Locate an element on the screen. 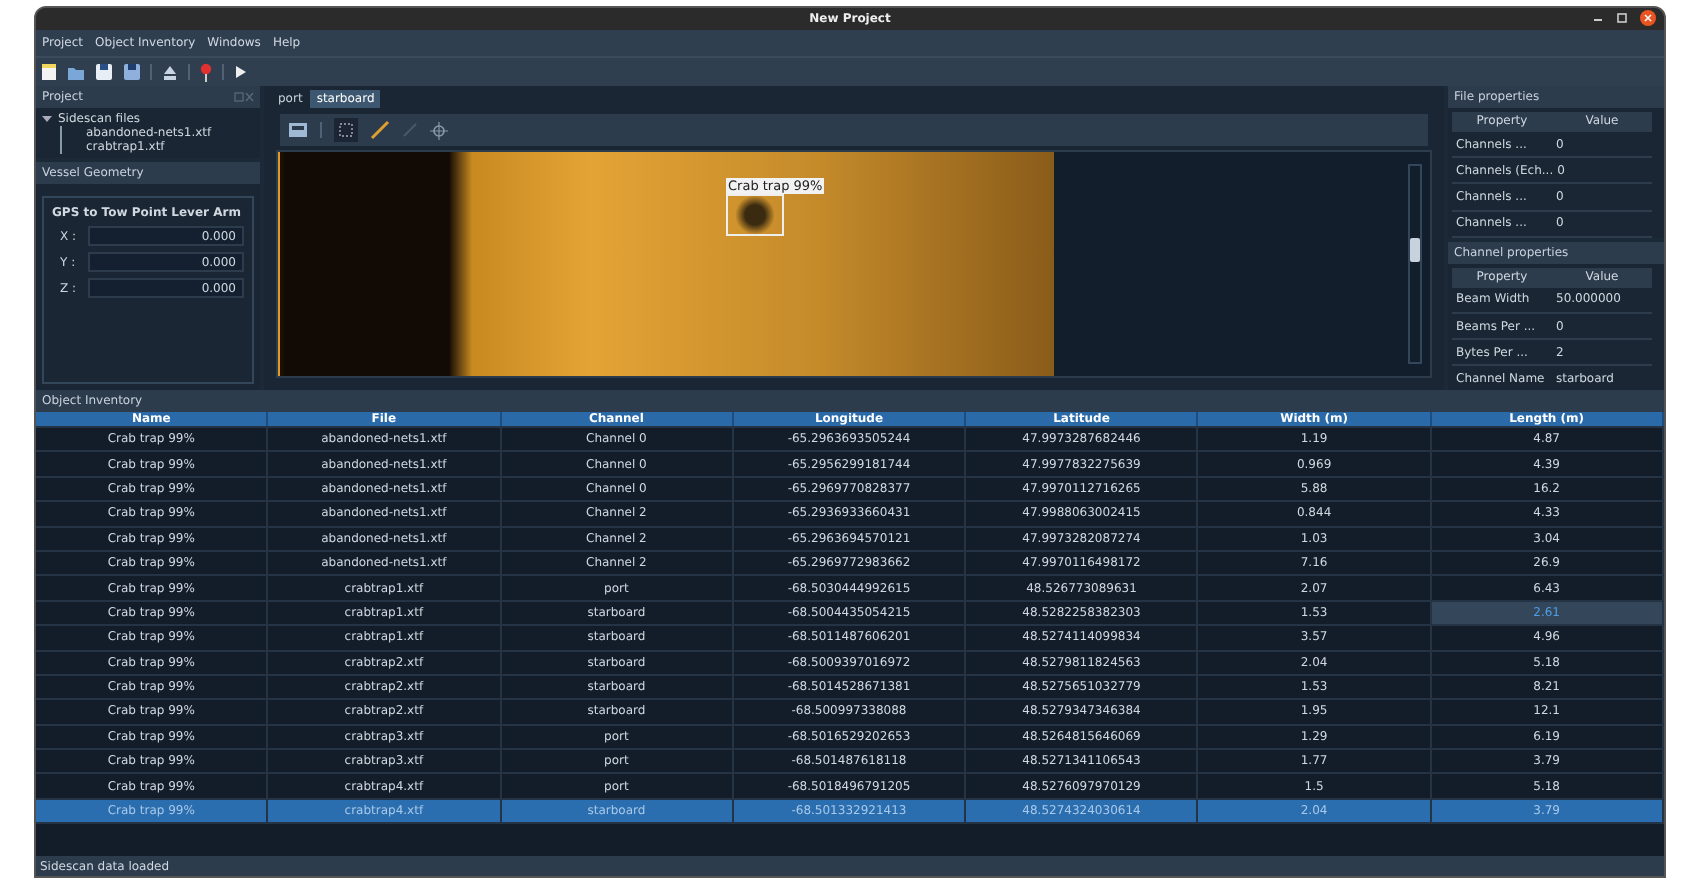 The width and height of the screenshot is (1686, 878). pencil-icon is located at coordinates (380, 130).